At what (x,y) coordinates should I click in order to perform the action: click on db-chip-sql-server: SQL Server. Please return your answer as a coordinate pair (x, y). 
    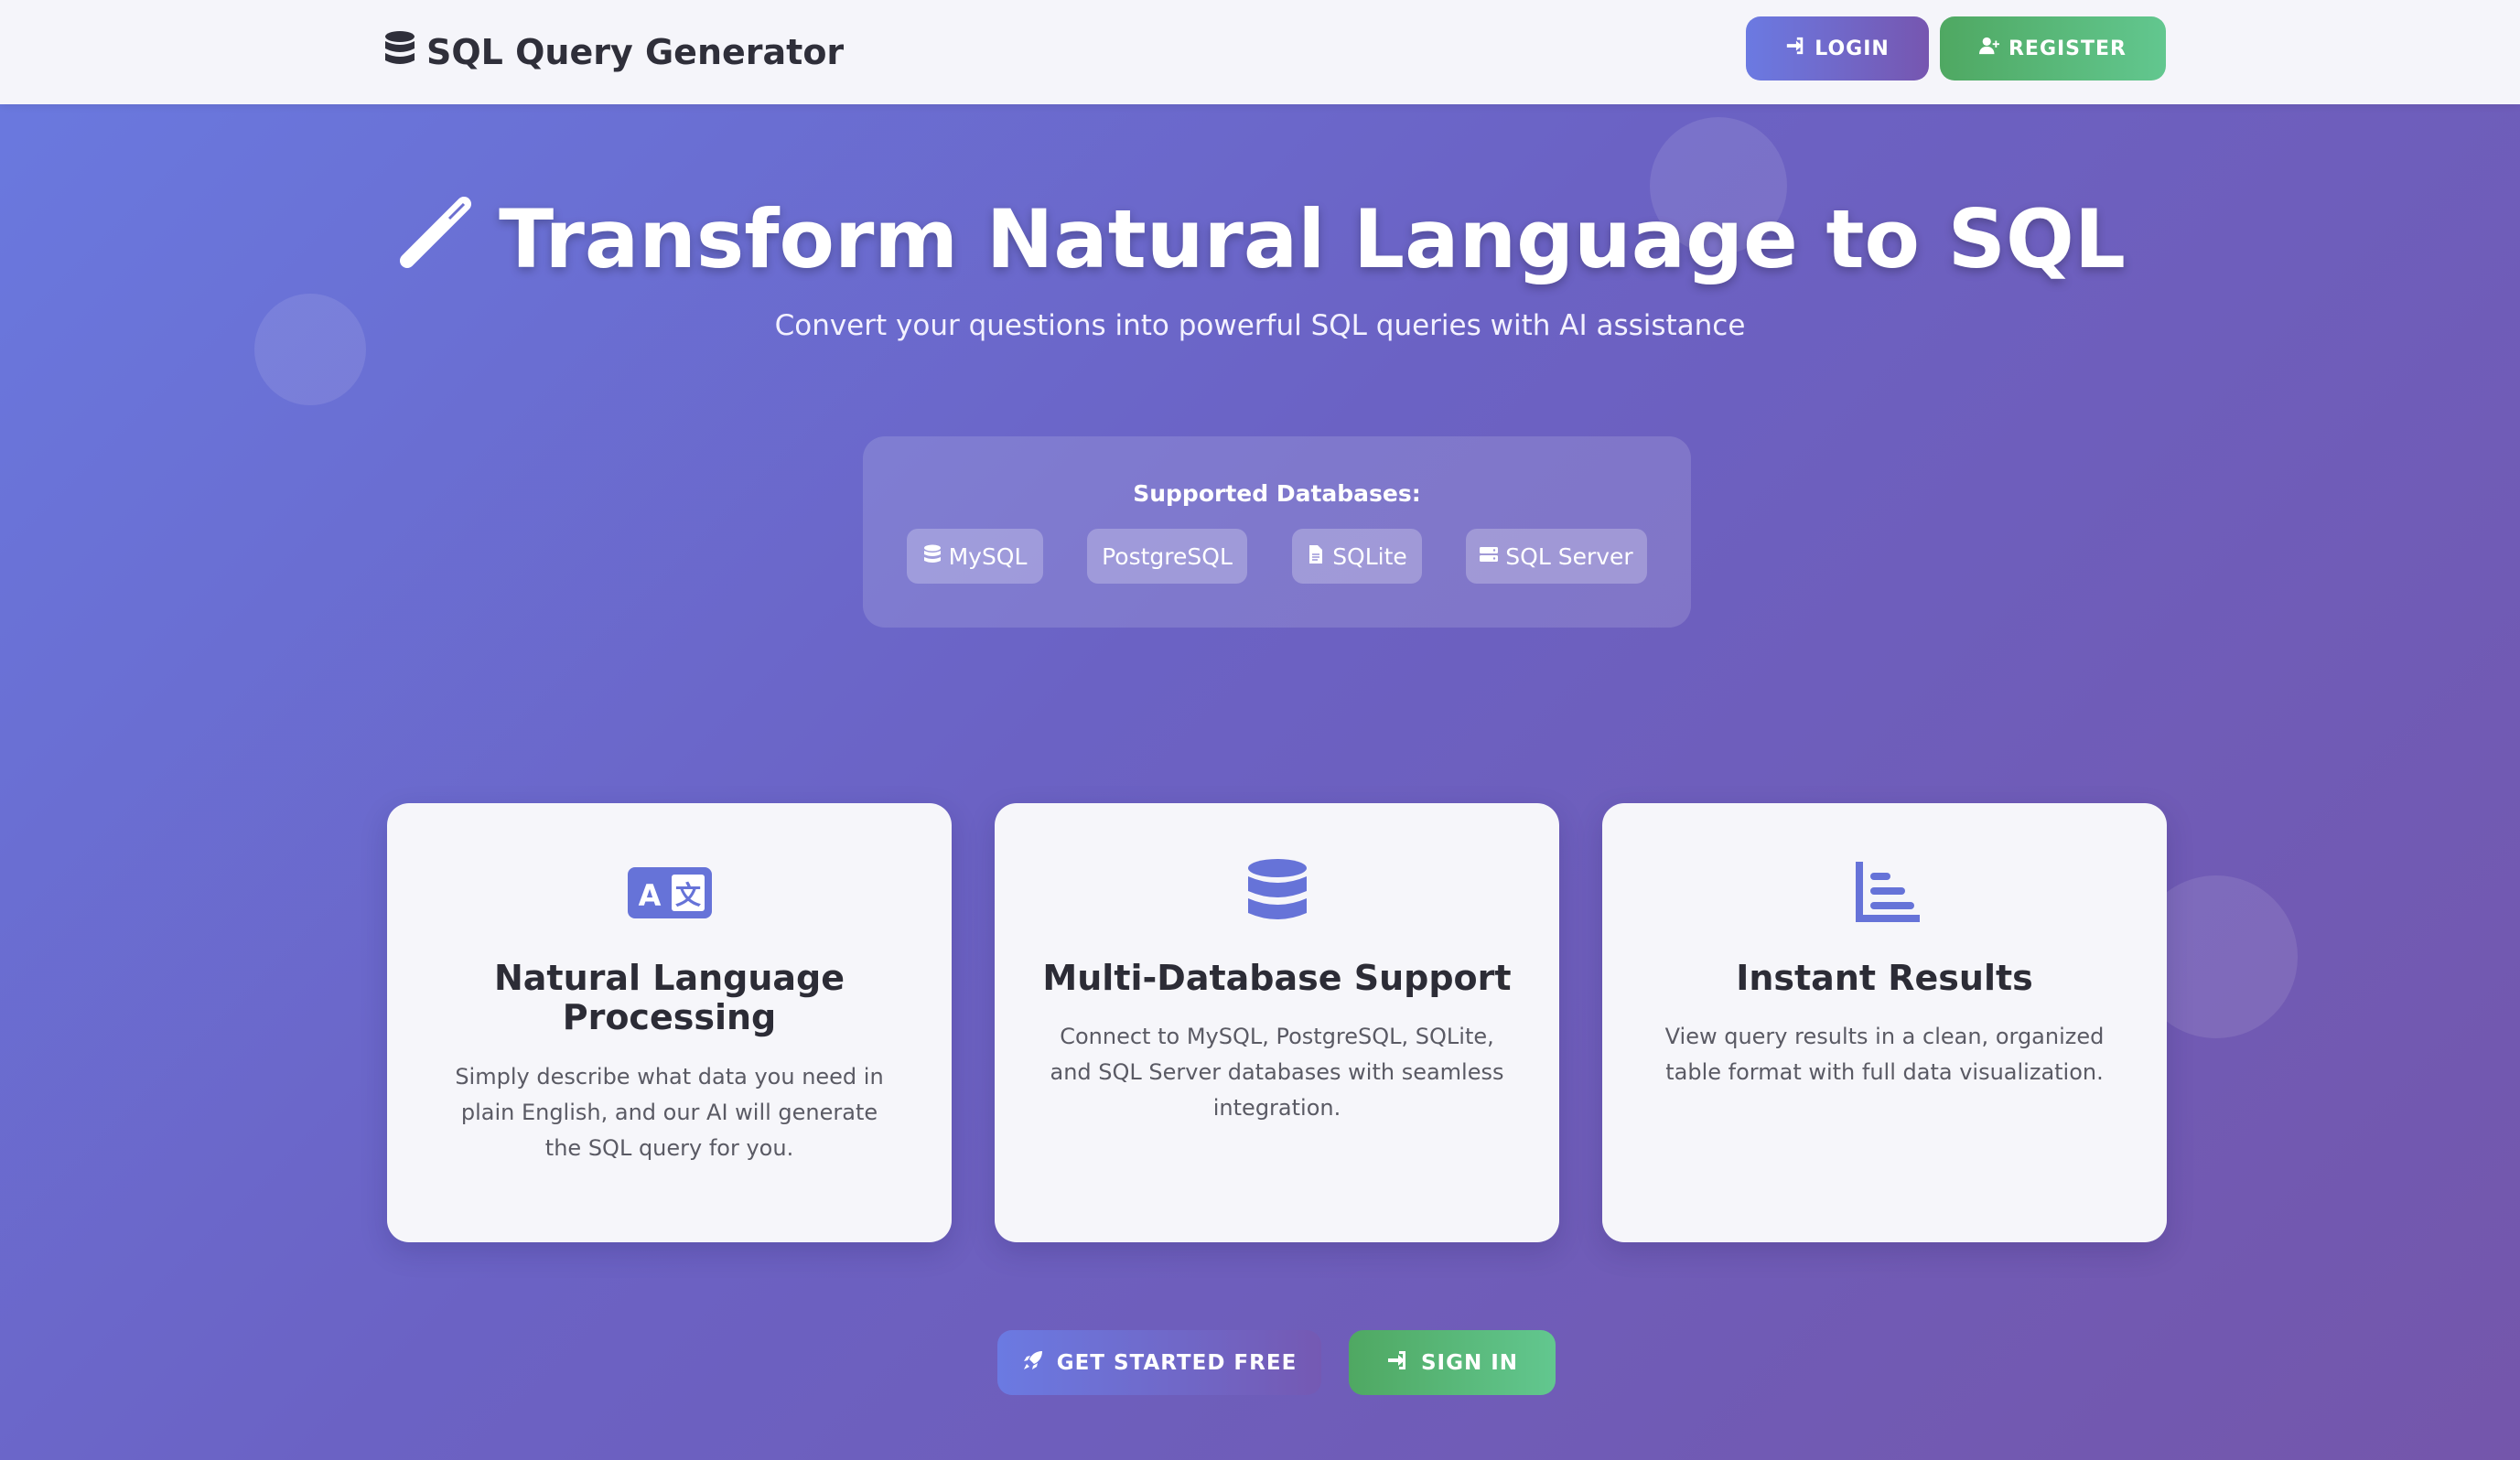
    Looking at the image, I should click on (1556, 557).